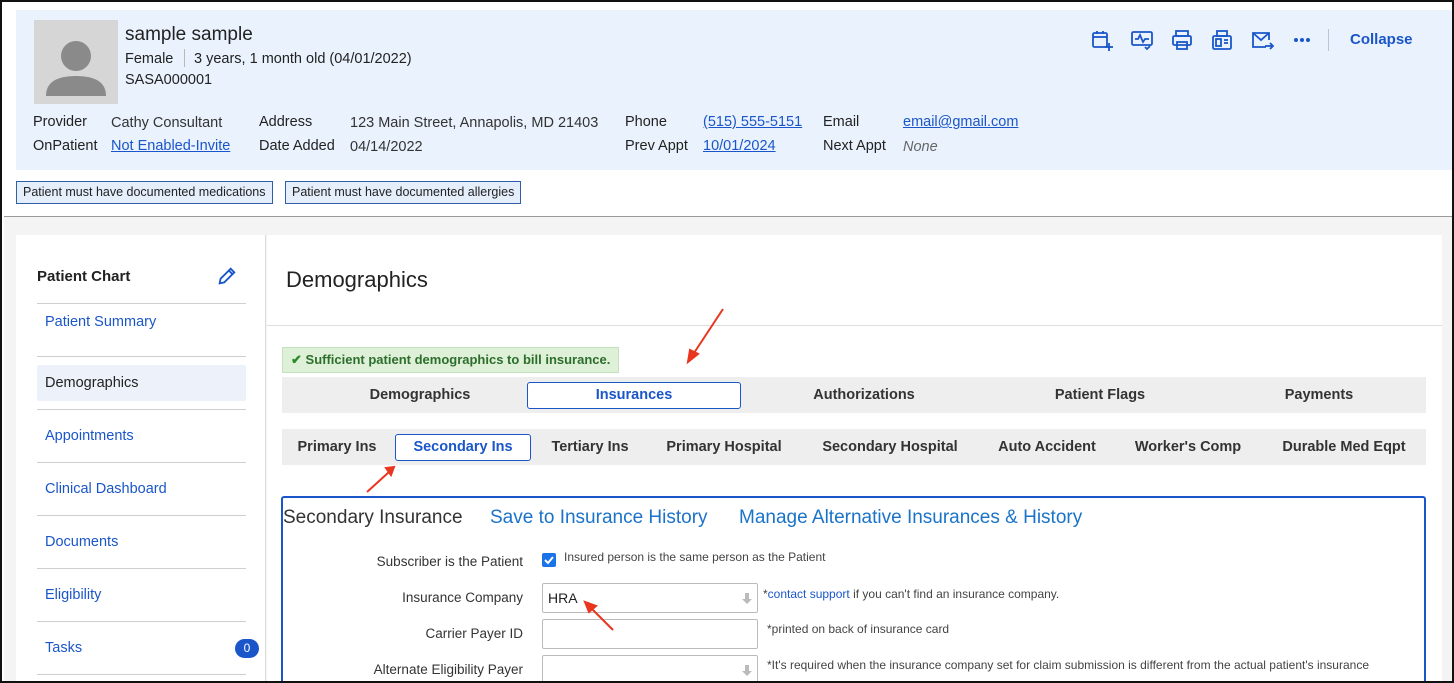 Image resolution: width=1454 pixels, height=683 pixels. Describe the element at coordinates (357, 279) in the screenshot. I see `page-title: Demographics` at that location.